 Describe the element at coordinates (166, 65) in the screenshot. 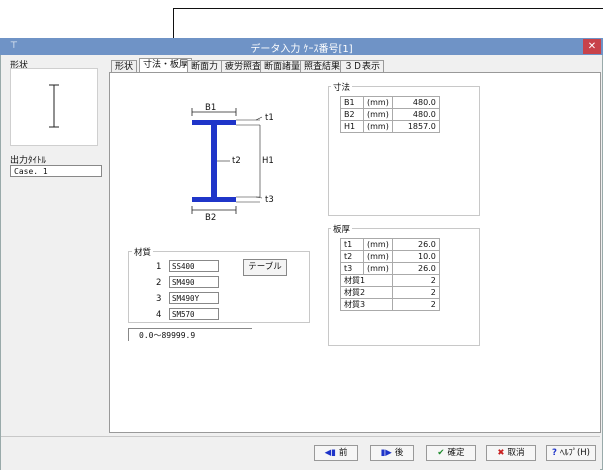

I see `tab-dimension-thickness: 寸法・板厚` at that location.